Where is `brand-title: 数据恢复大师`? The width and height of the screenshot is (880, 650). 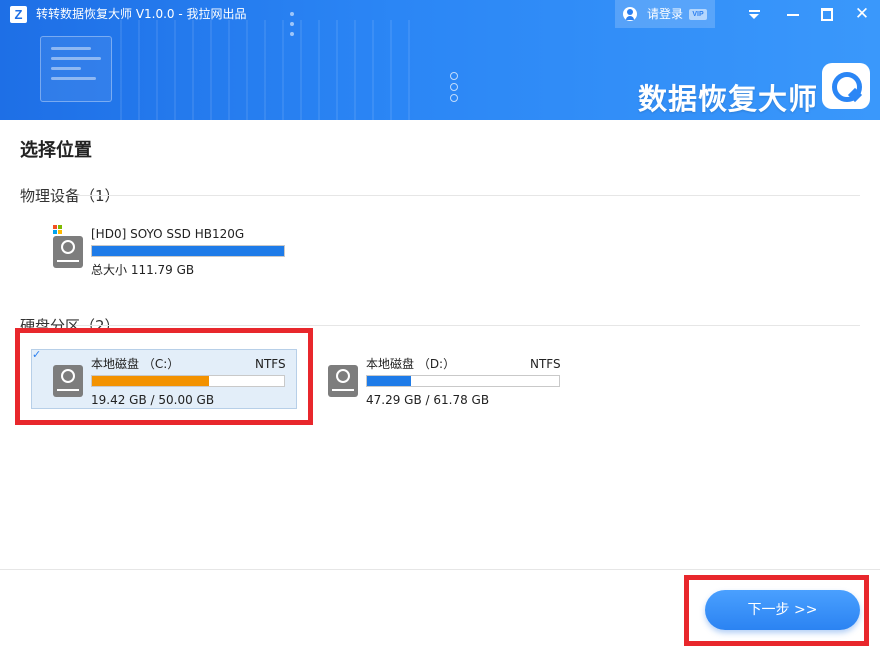 brand-title: 数据恢复大师 is located at coordinates (728, 97).